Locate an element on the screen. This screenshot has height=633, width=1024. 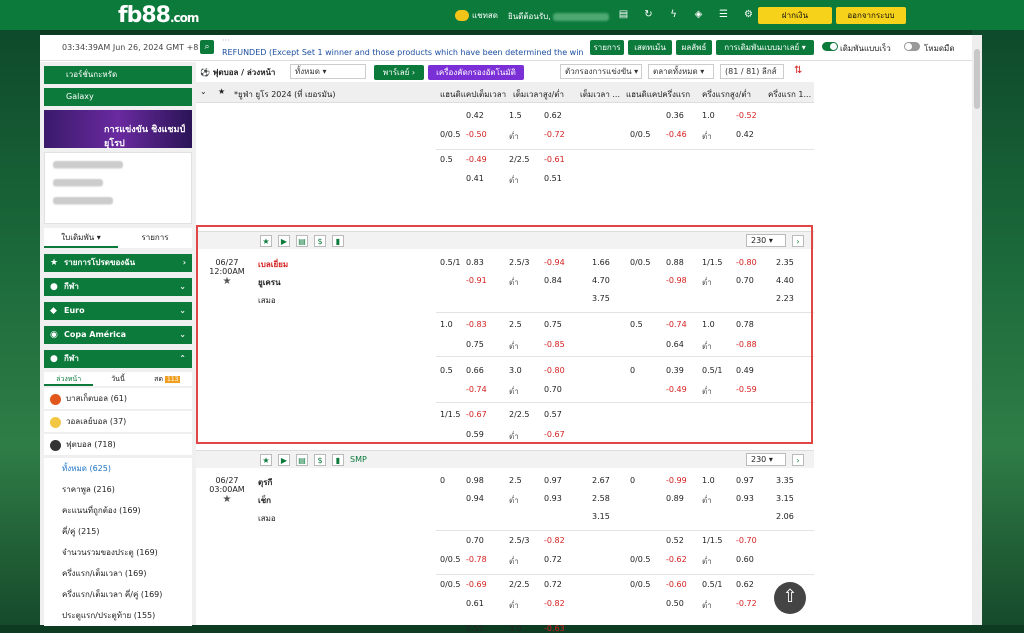
odds-cell: -0.52 is located at coordinates (746, 115).